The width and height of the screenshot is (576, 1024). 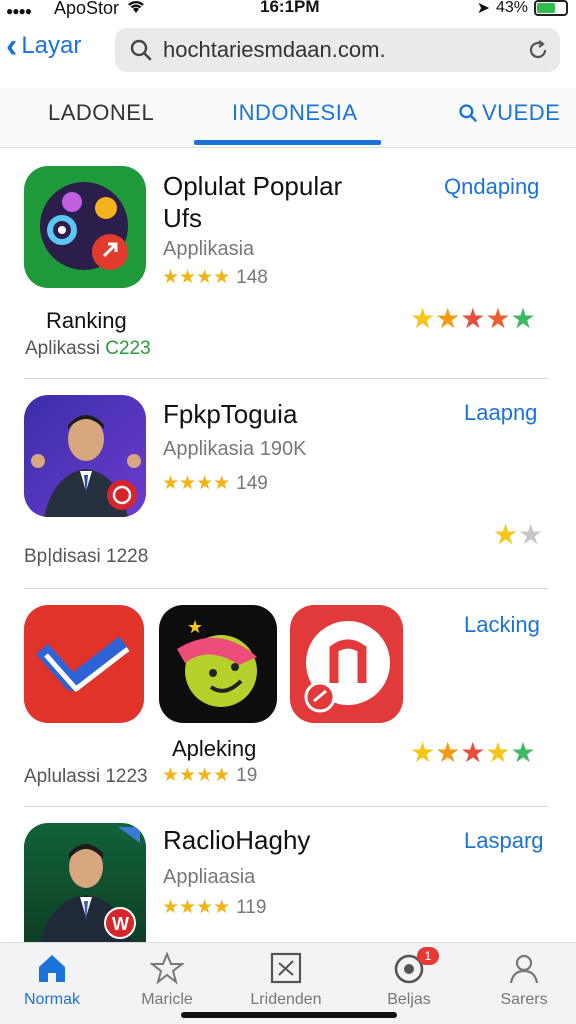 What do you see at coordinates (167, 968) in the screenshot?
I see `star-icon` at bounding box center [167, 968].